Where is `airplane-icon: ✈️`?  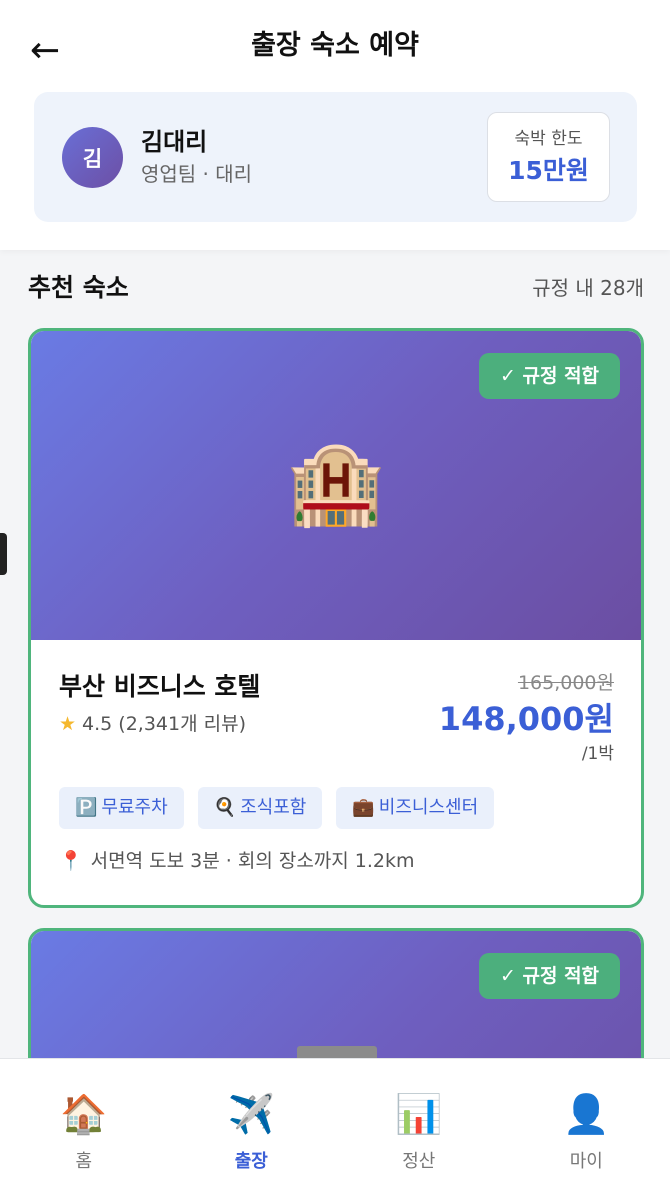
airplane-icon: ✈️ is located at coordinates (251, 1114).